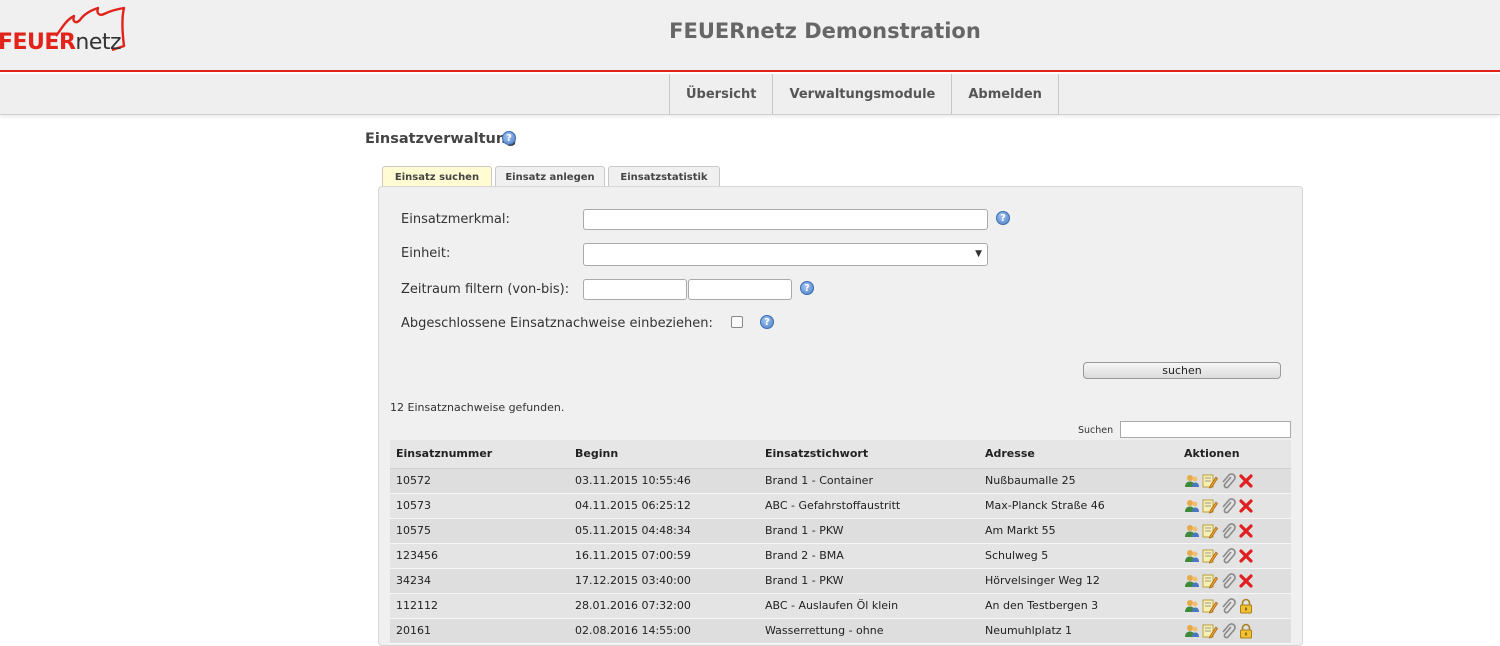 Image resolution: width=1500 pixels, height=646 pixels. I want to click on cell-einsatznummer: 10573, so click(479, 506).